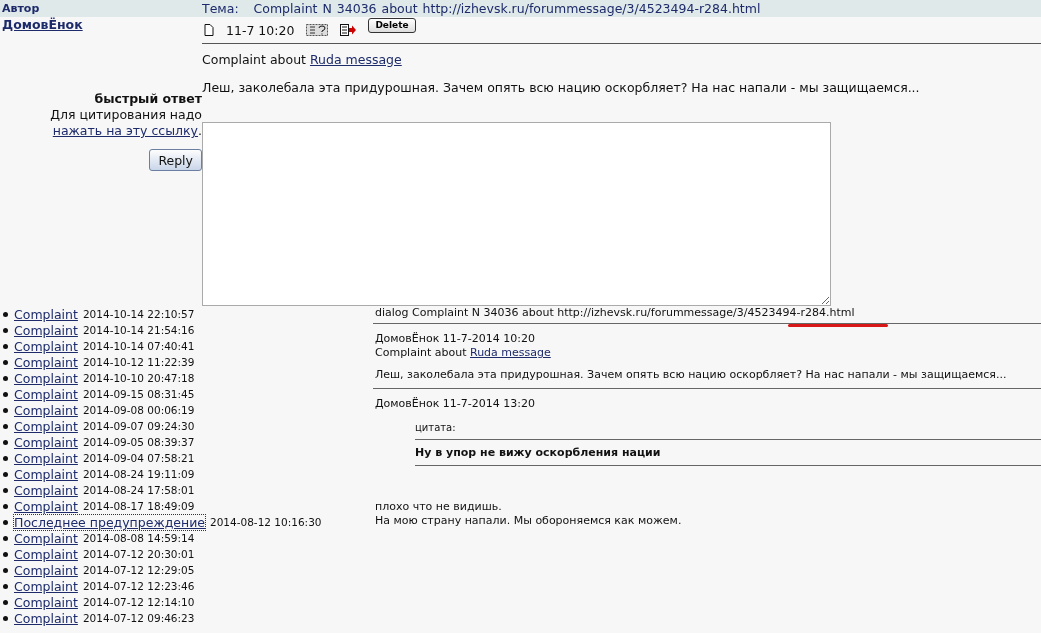 This screenshot has height=633, width=1041. I want to click on complaint-time: 2014-08-08 14:59:14, so click(138, 538).